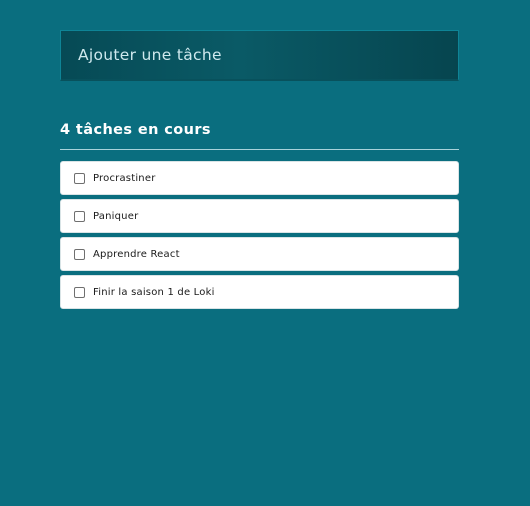  I want to click on add-task-input: Ajouter une tâche, so click(259, 55).